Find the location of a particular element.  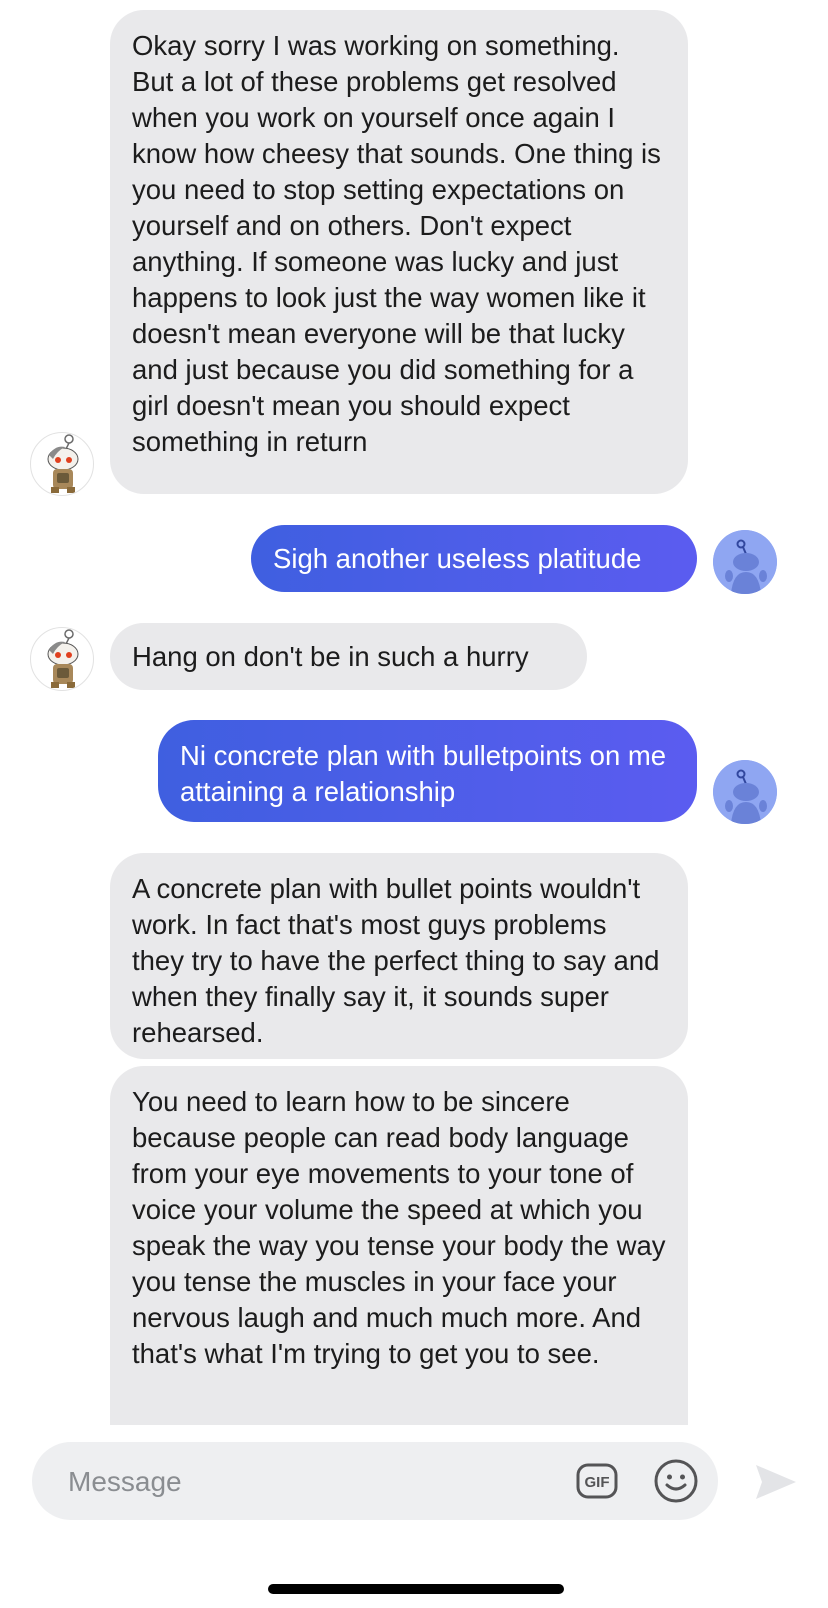

incoming-message: Hang on don't be in such a hurry is located at coordinates (348, 656).